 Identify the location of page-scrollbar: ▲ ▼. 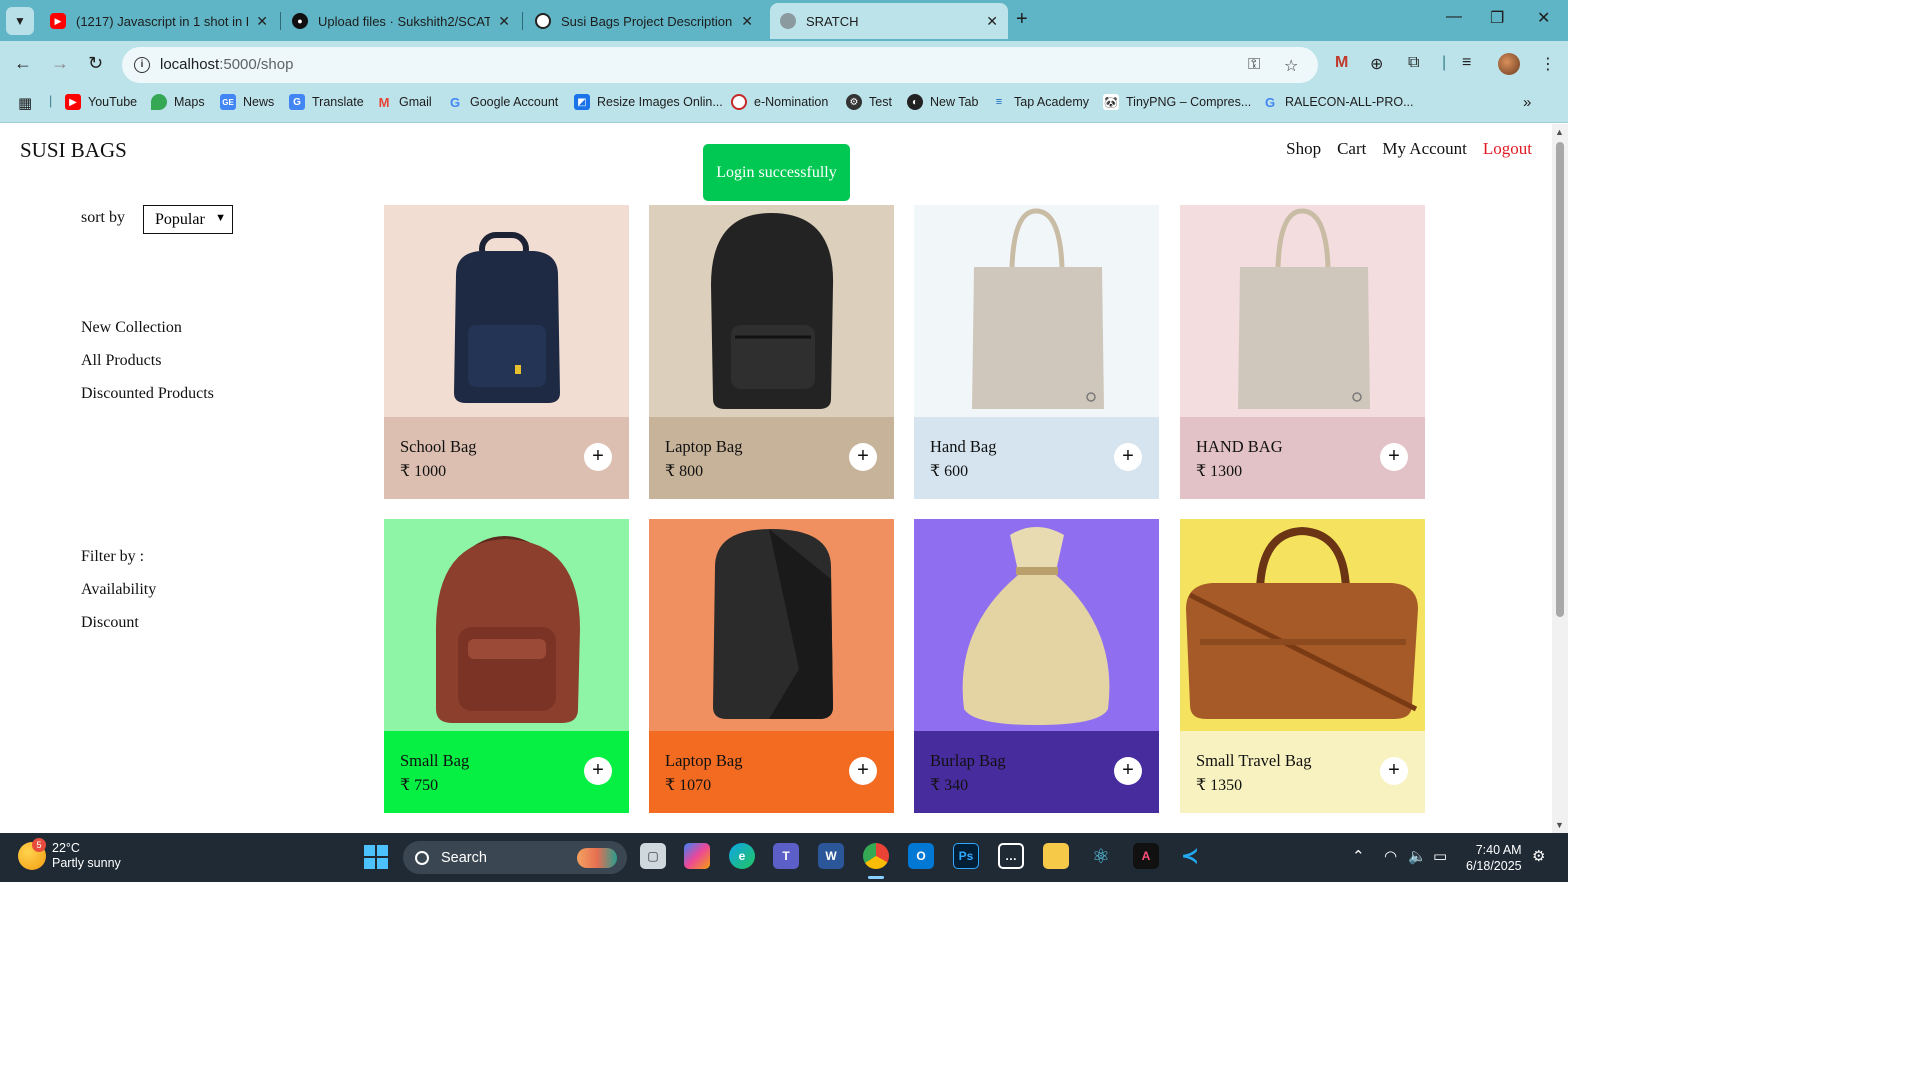
(1560, 478).